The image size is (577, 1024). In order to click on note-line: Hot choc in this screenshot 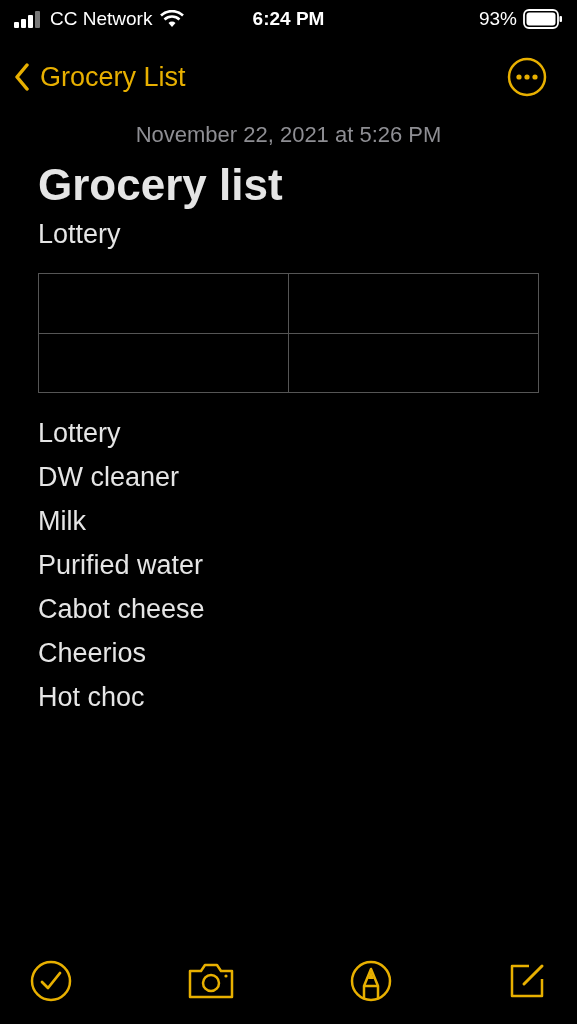, I will do `click(92, 697)`.